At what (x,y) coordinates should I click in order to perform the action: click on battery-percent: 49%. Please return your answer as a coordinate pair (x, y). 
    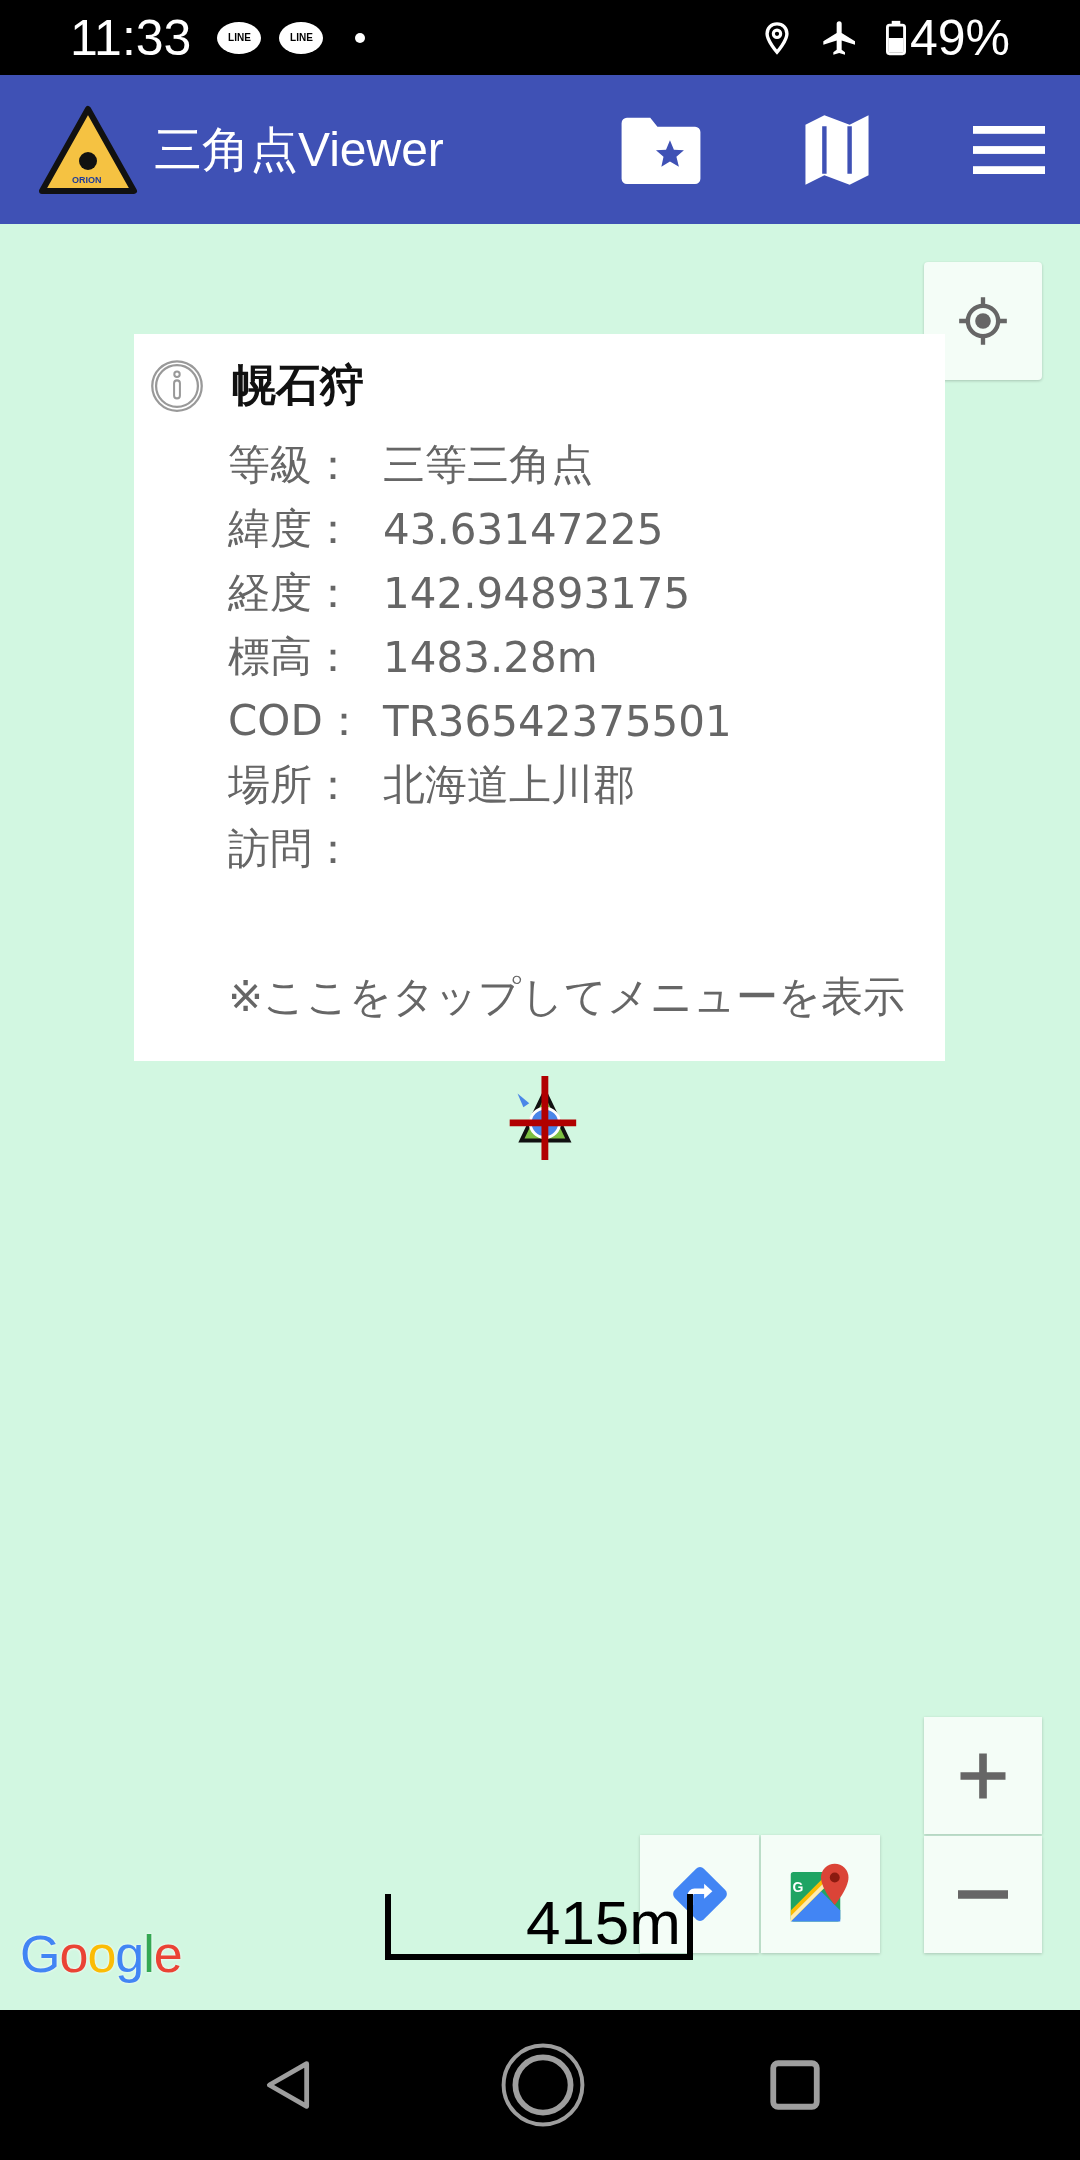
    Looking at the image, I should click on (959, 37).